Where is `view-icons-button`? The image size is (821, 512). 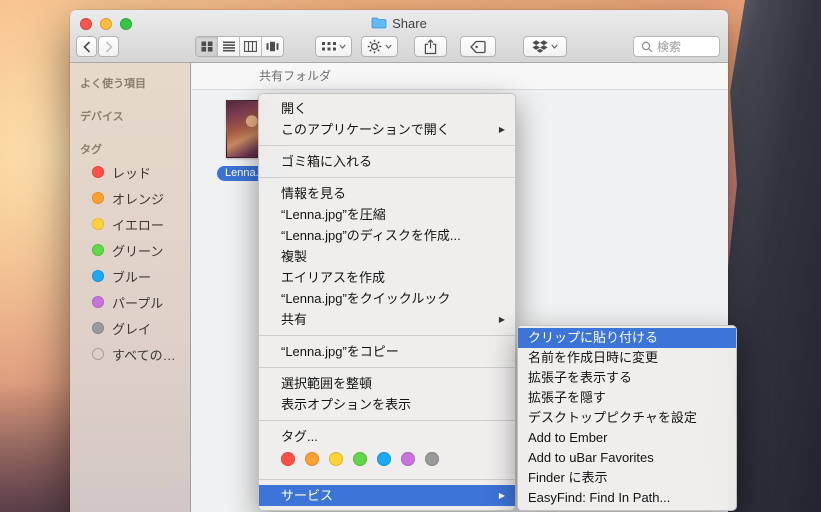 view-icons-button is located at coordinates (207, 46).